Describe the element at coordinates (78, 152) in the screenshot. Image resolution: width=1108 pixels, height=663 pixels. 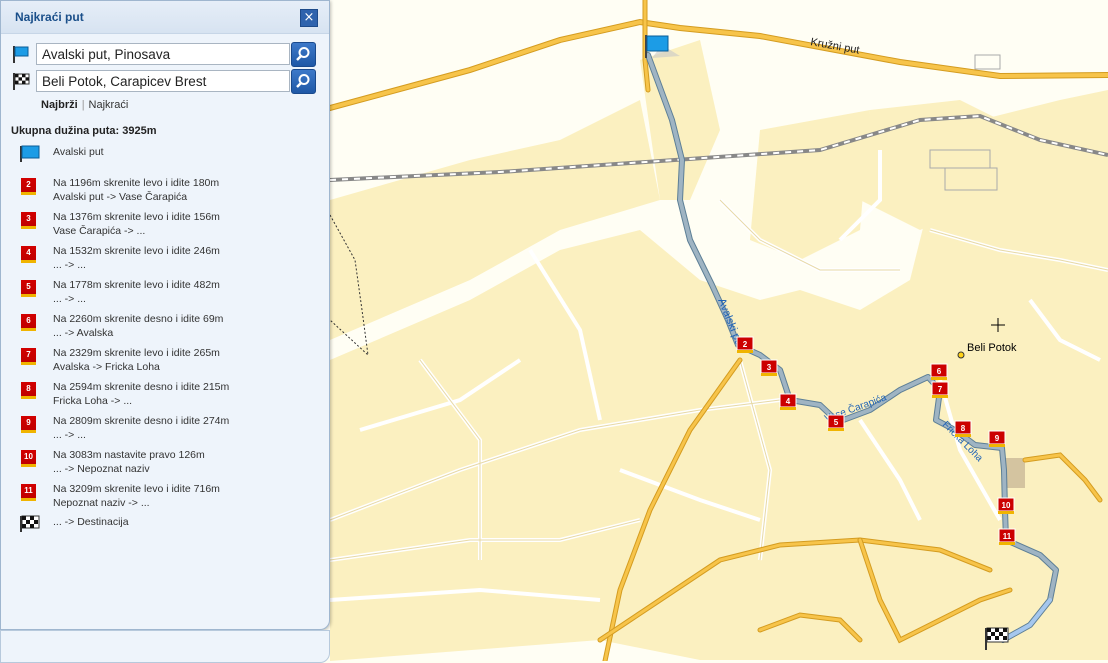
I see `step-start-label: Avalski put` at that location.